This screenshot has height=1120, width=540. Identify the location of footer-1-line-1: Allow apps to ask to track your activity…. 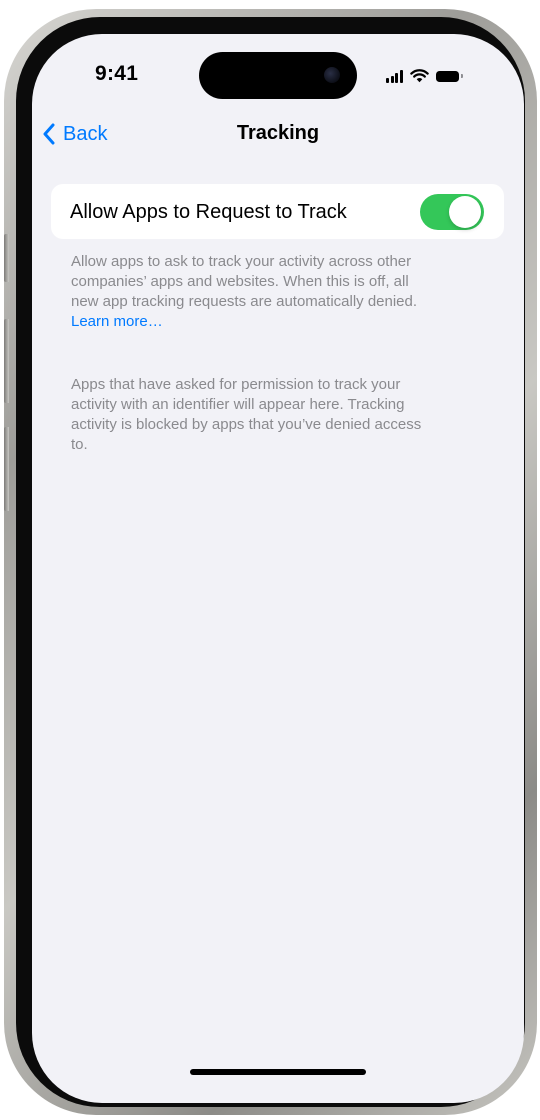
(241, 261).